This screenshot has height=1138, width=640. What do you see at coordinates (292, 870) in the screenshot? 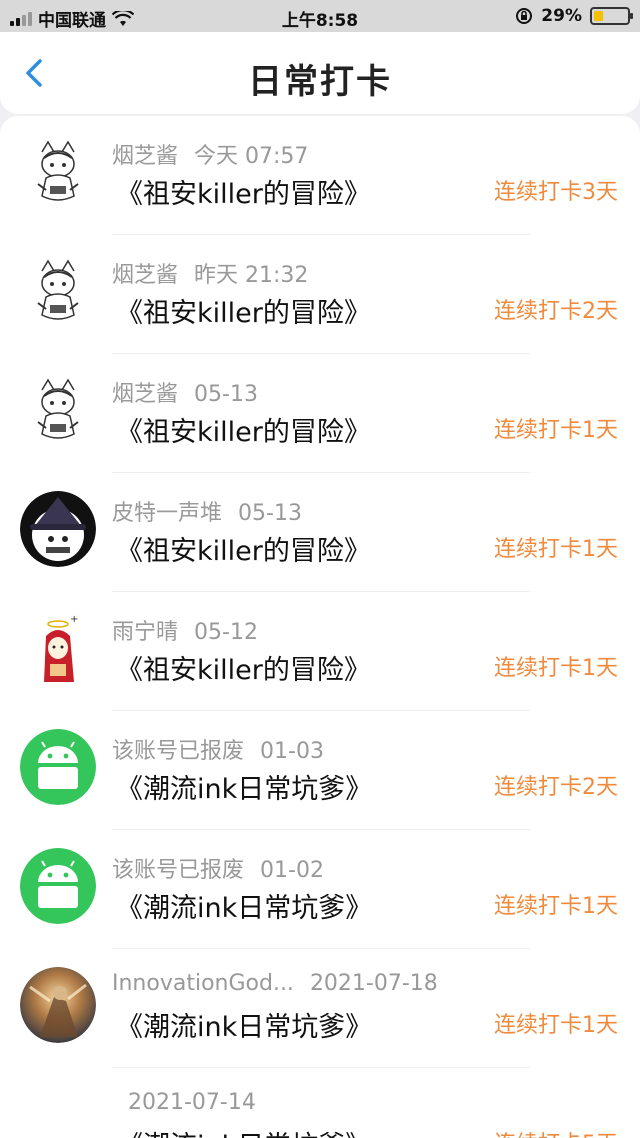
I see `checkin-date: 01-02` at bounding box center [292, 870].